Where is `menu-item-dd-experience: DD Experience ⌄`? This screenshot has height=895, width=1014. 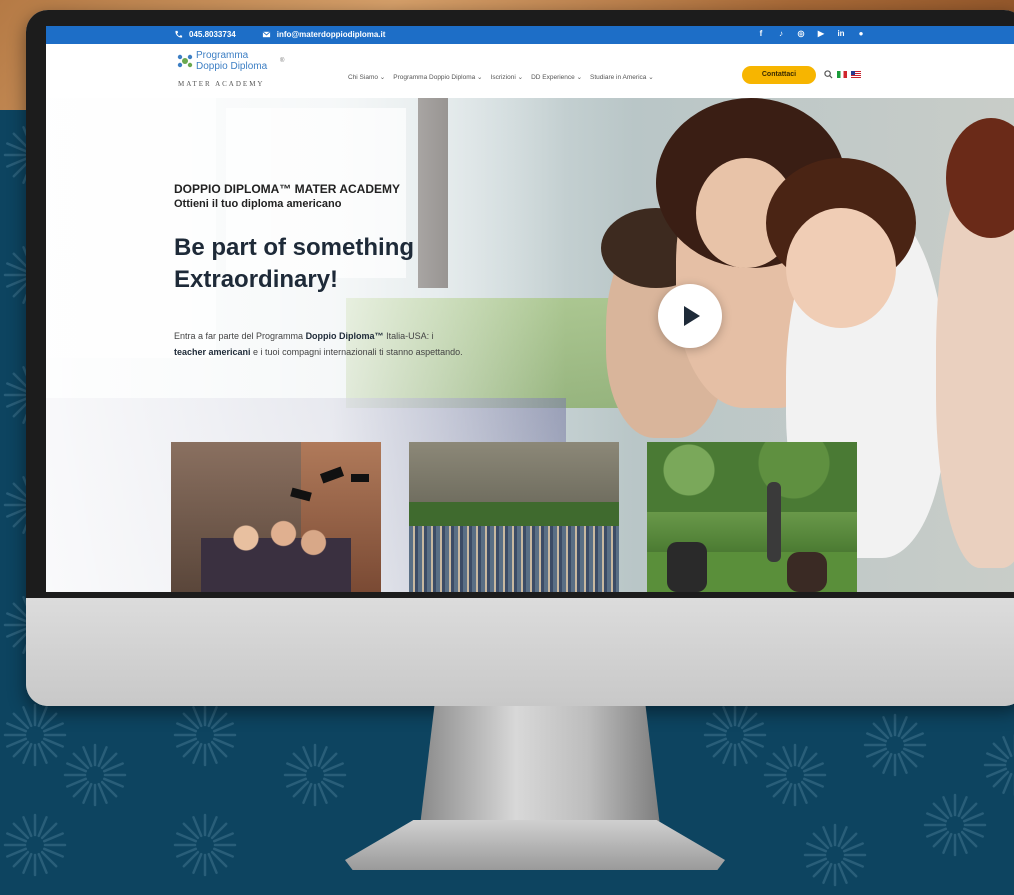
menu-item-dd-experience: DD Experience ⌄ is located at coordinates (556, 77).